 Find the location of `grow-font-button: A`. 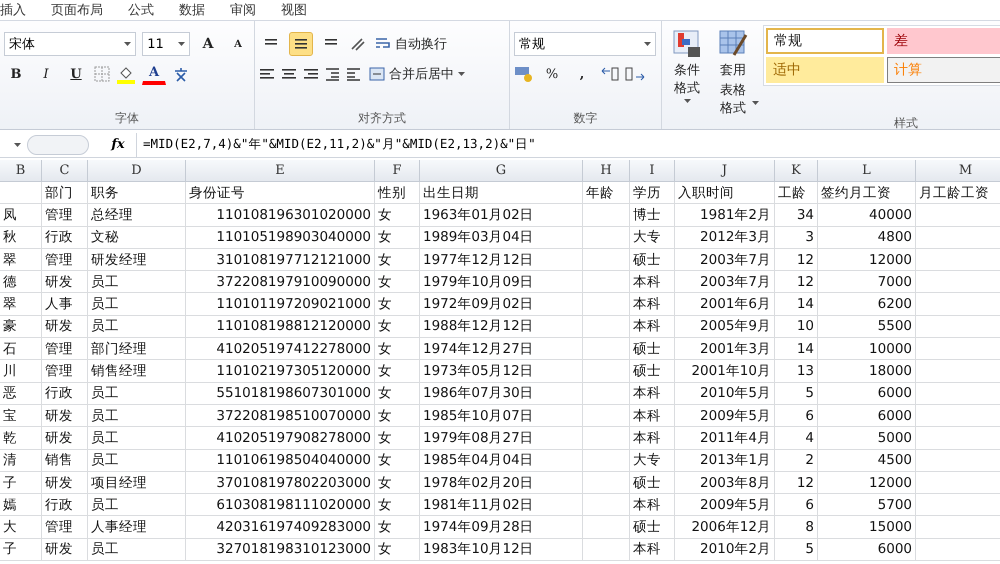

grow-font-button: A is located at coordinates (208, 44).